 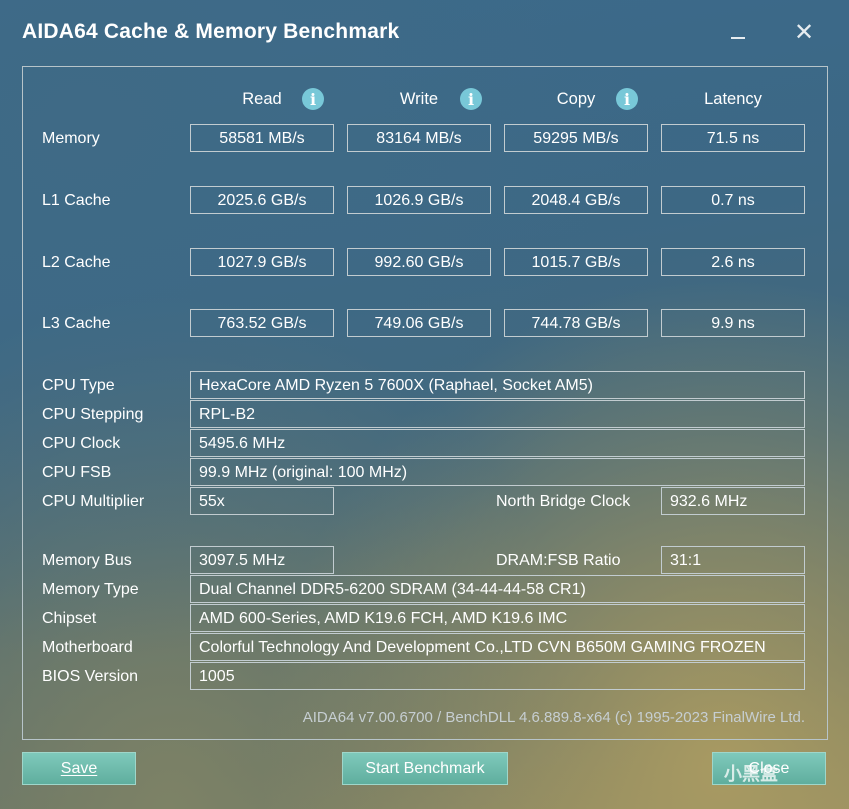 What do you see at coordinates (76, 323) in the screenshot?
I see `l3-row-label: L3 Cache` at bounding box center [76, 323].